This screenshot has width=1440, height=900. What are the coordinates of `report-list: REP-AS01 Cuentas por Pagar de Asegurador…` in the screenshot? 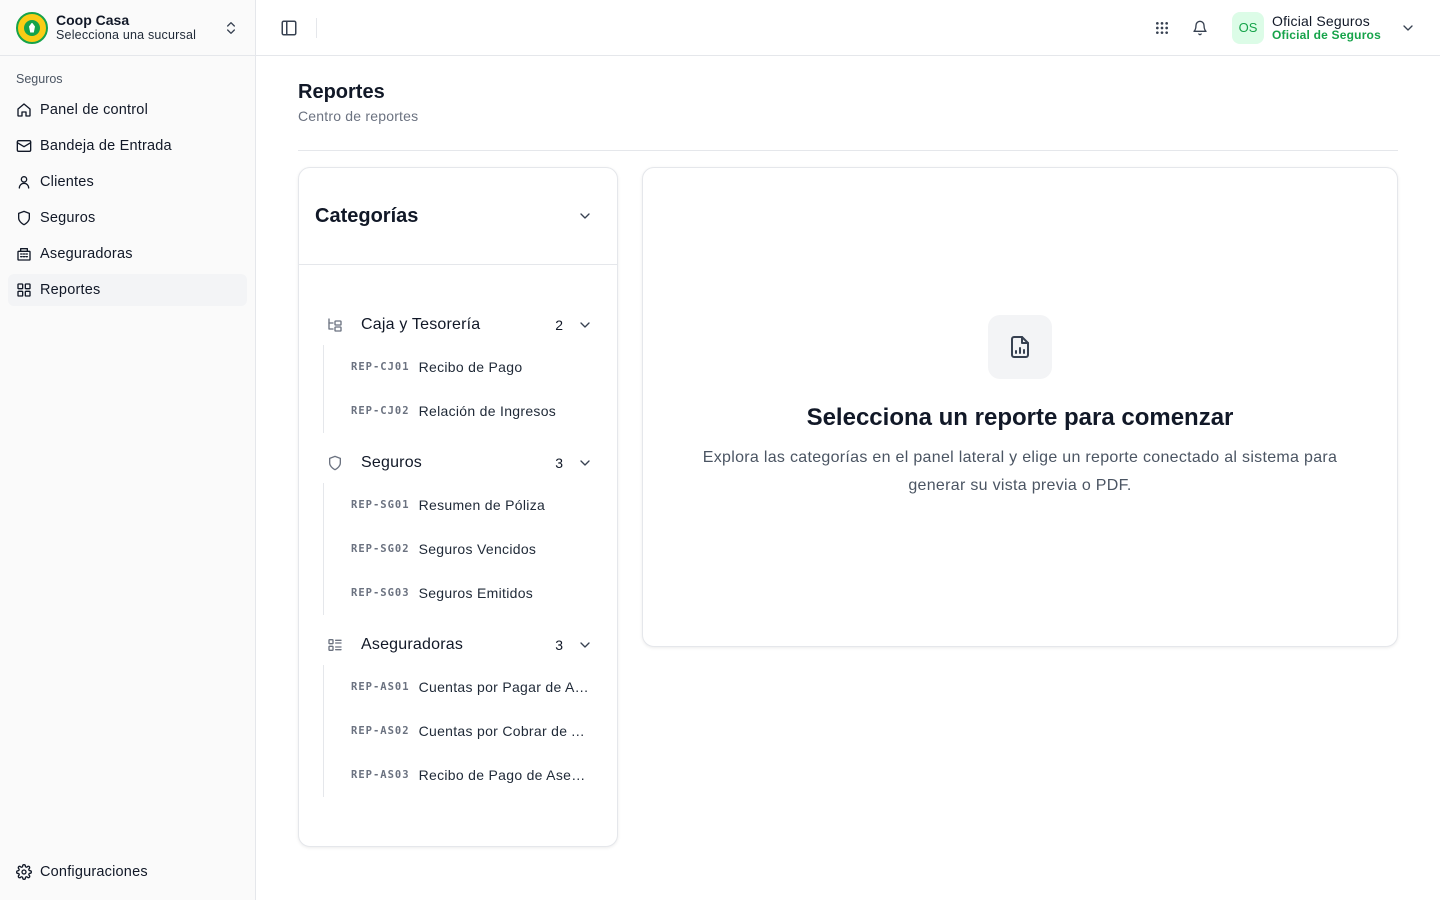 It's located at (458, 731).